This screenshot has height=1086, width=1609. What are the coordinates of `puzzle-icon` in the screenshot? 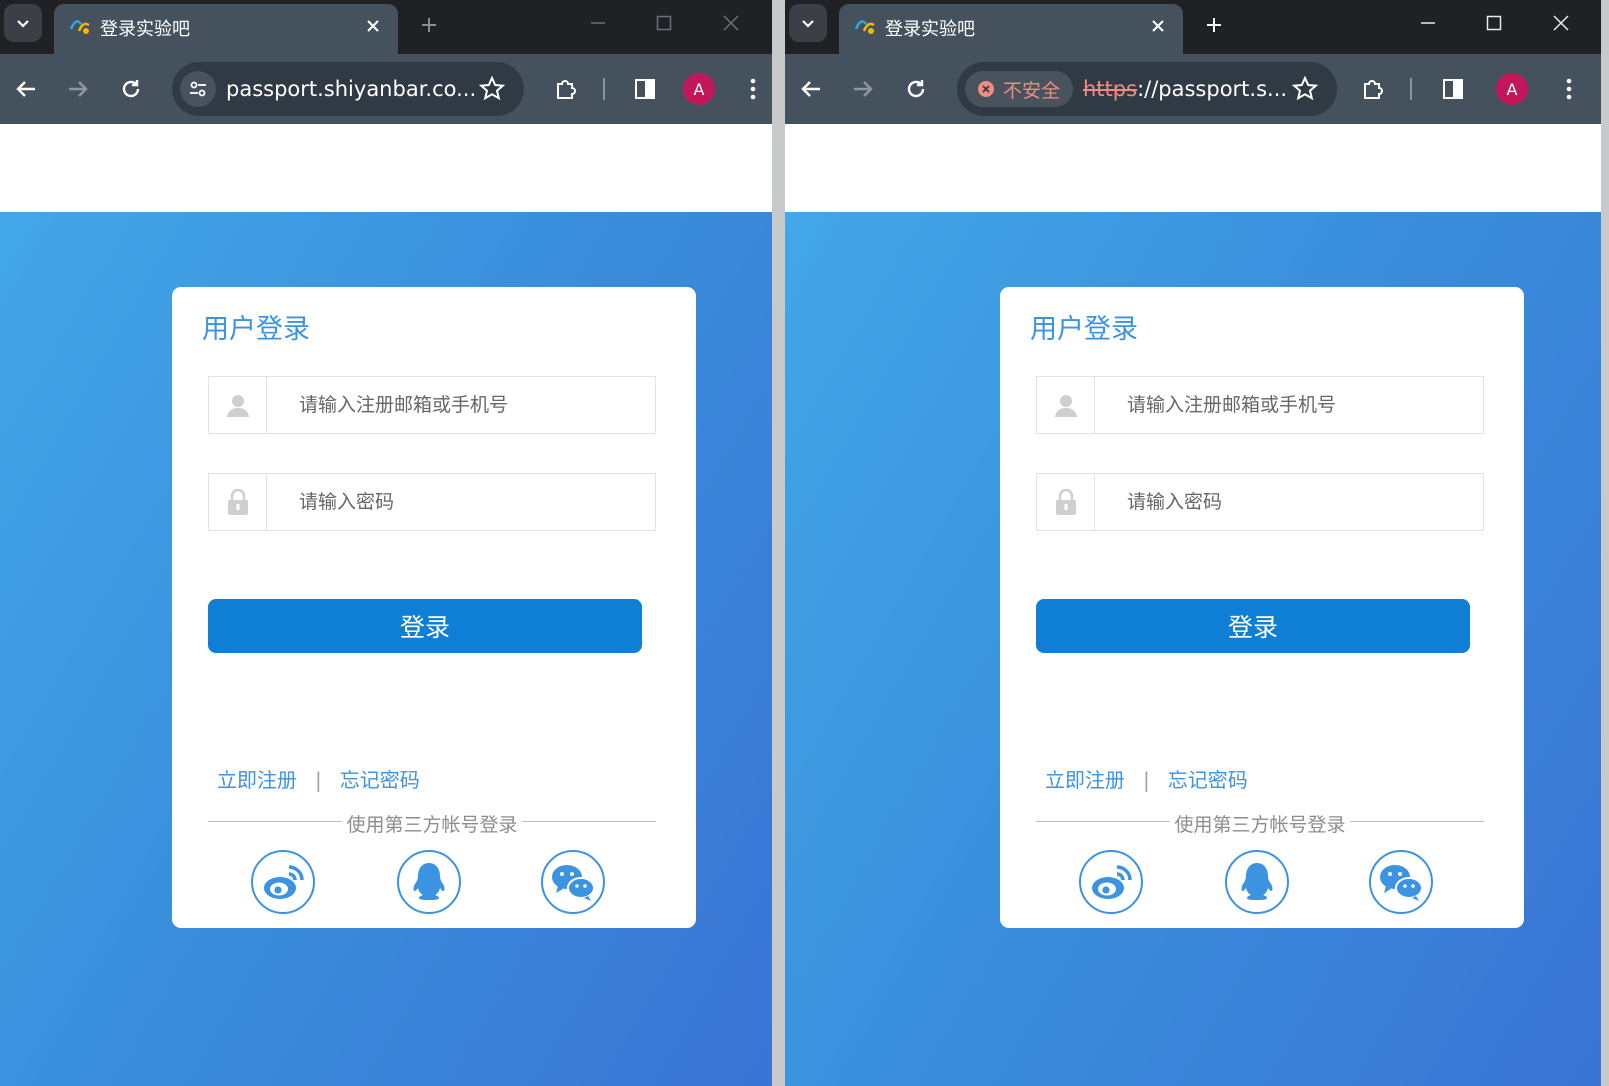 It's located at (566, 89).